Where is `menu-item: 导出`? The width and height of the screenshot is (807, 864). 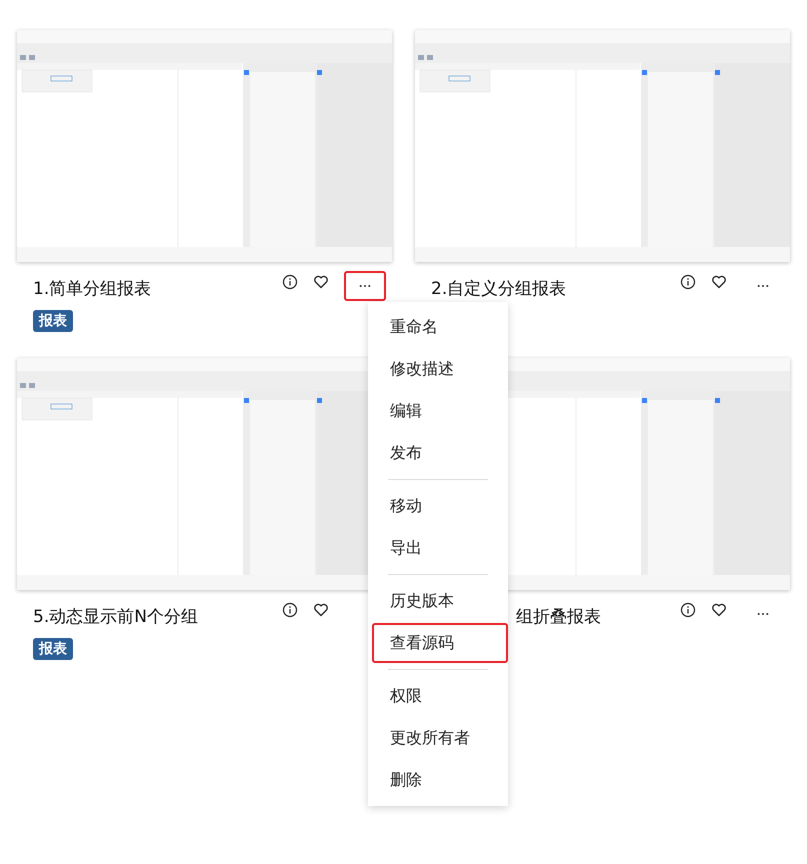 menu-item: 导出 is located at coordinates (438, 548).